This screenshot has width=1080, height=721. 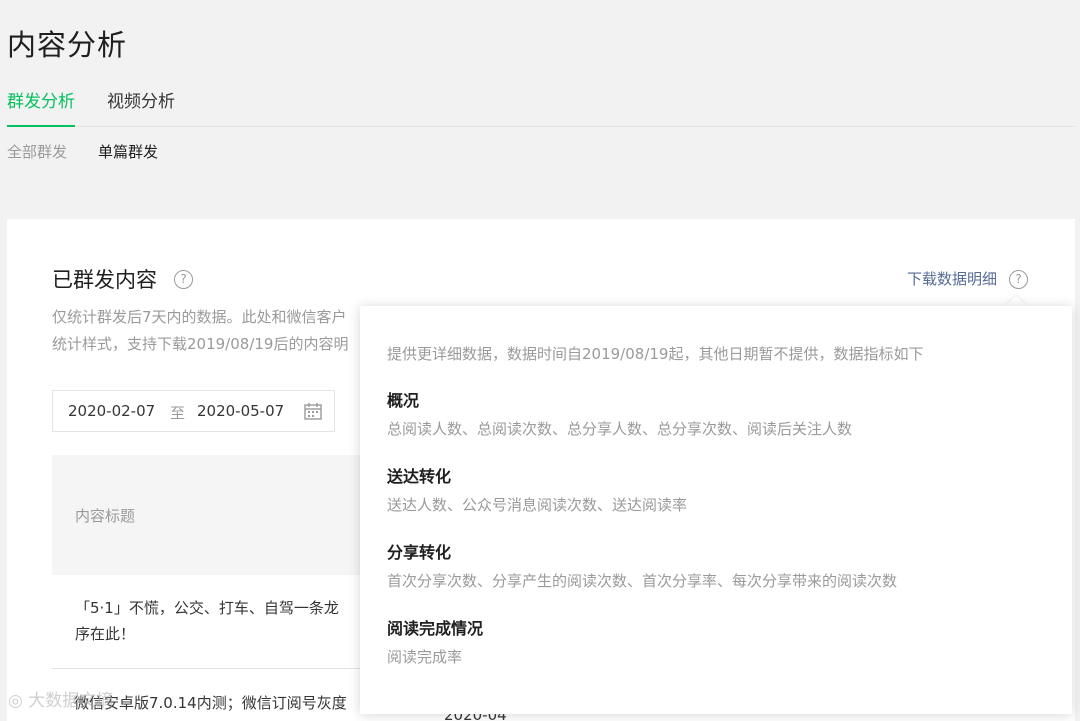 What do you see at coordinates (37, 151) in the screenshot?
I see `subtab-all-sends: 全部群发` at bounding box center [37, 151].